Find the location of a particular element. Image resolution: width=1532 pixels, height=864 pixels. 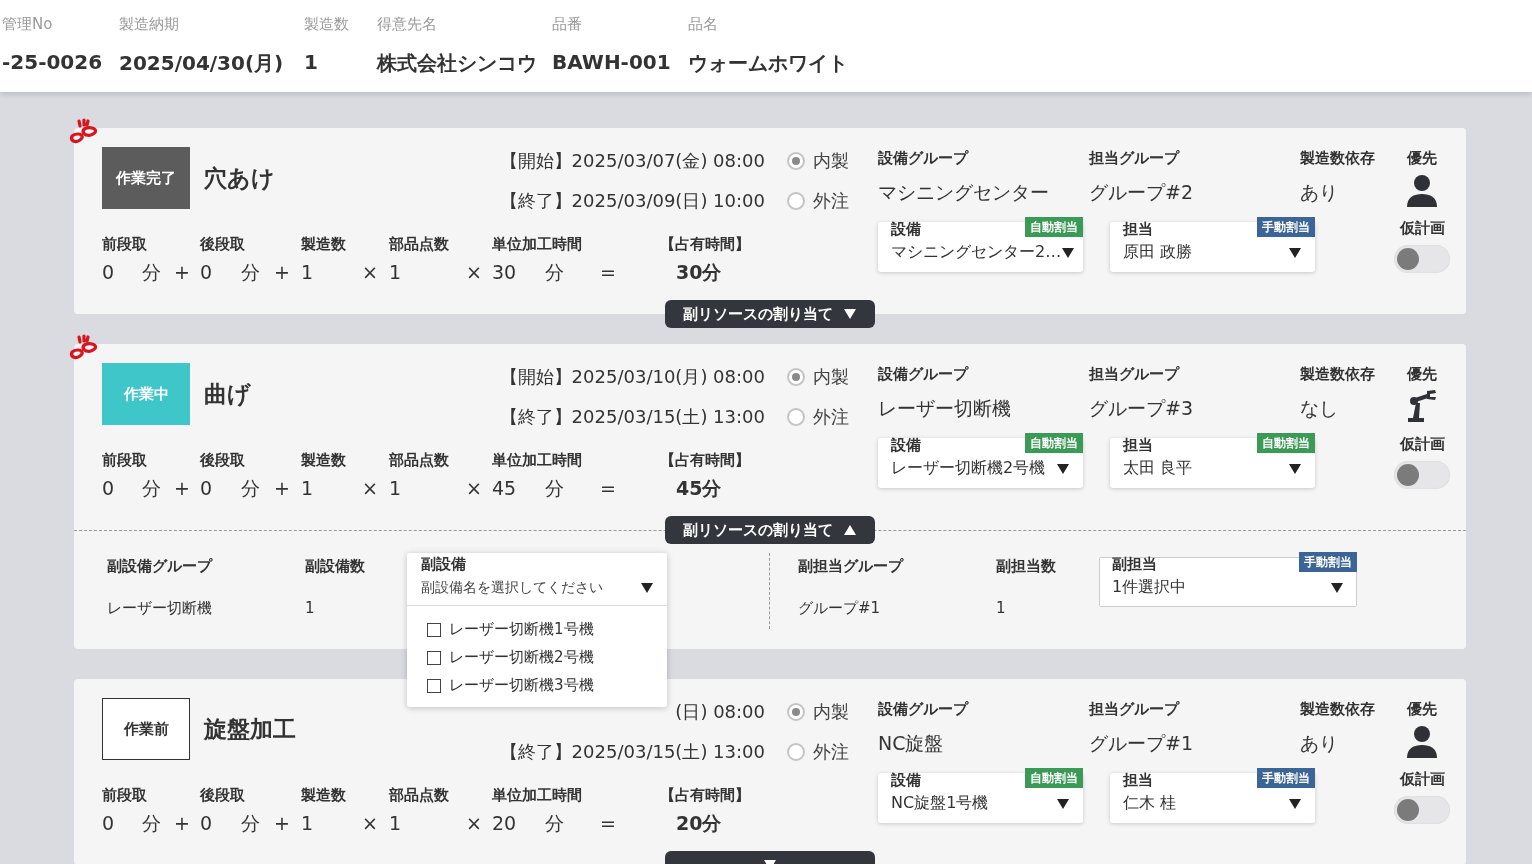

status-badge: 作業前 is located at coordinates (146, 729).